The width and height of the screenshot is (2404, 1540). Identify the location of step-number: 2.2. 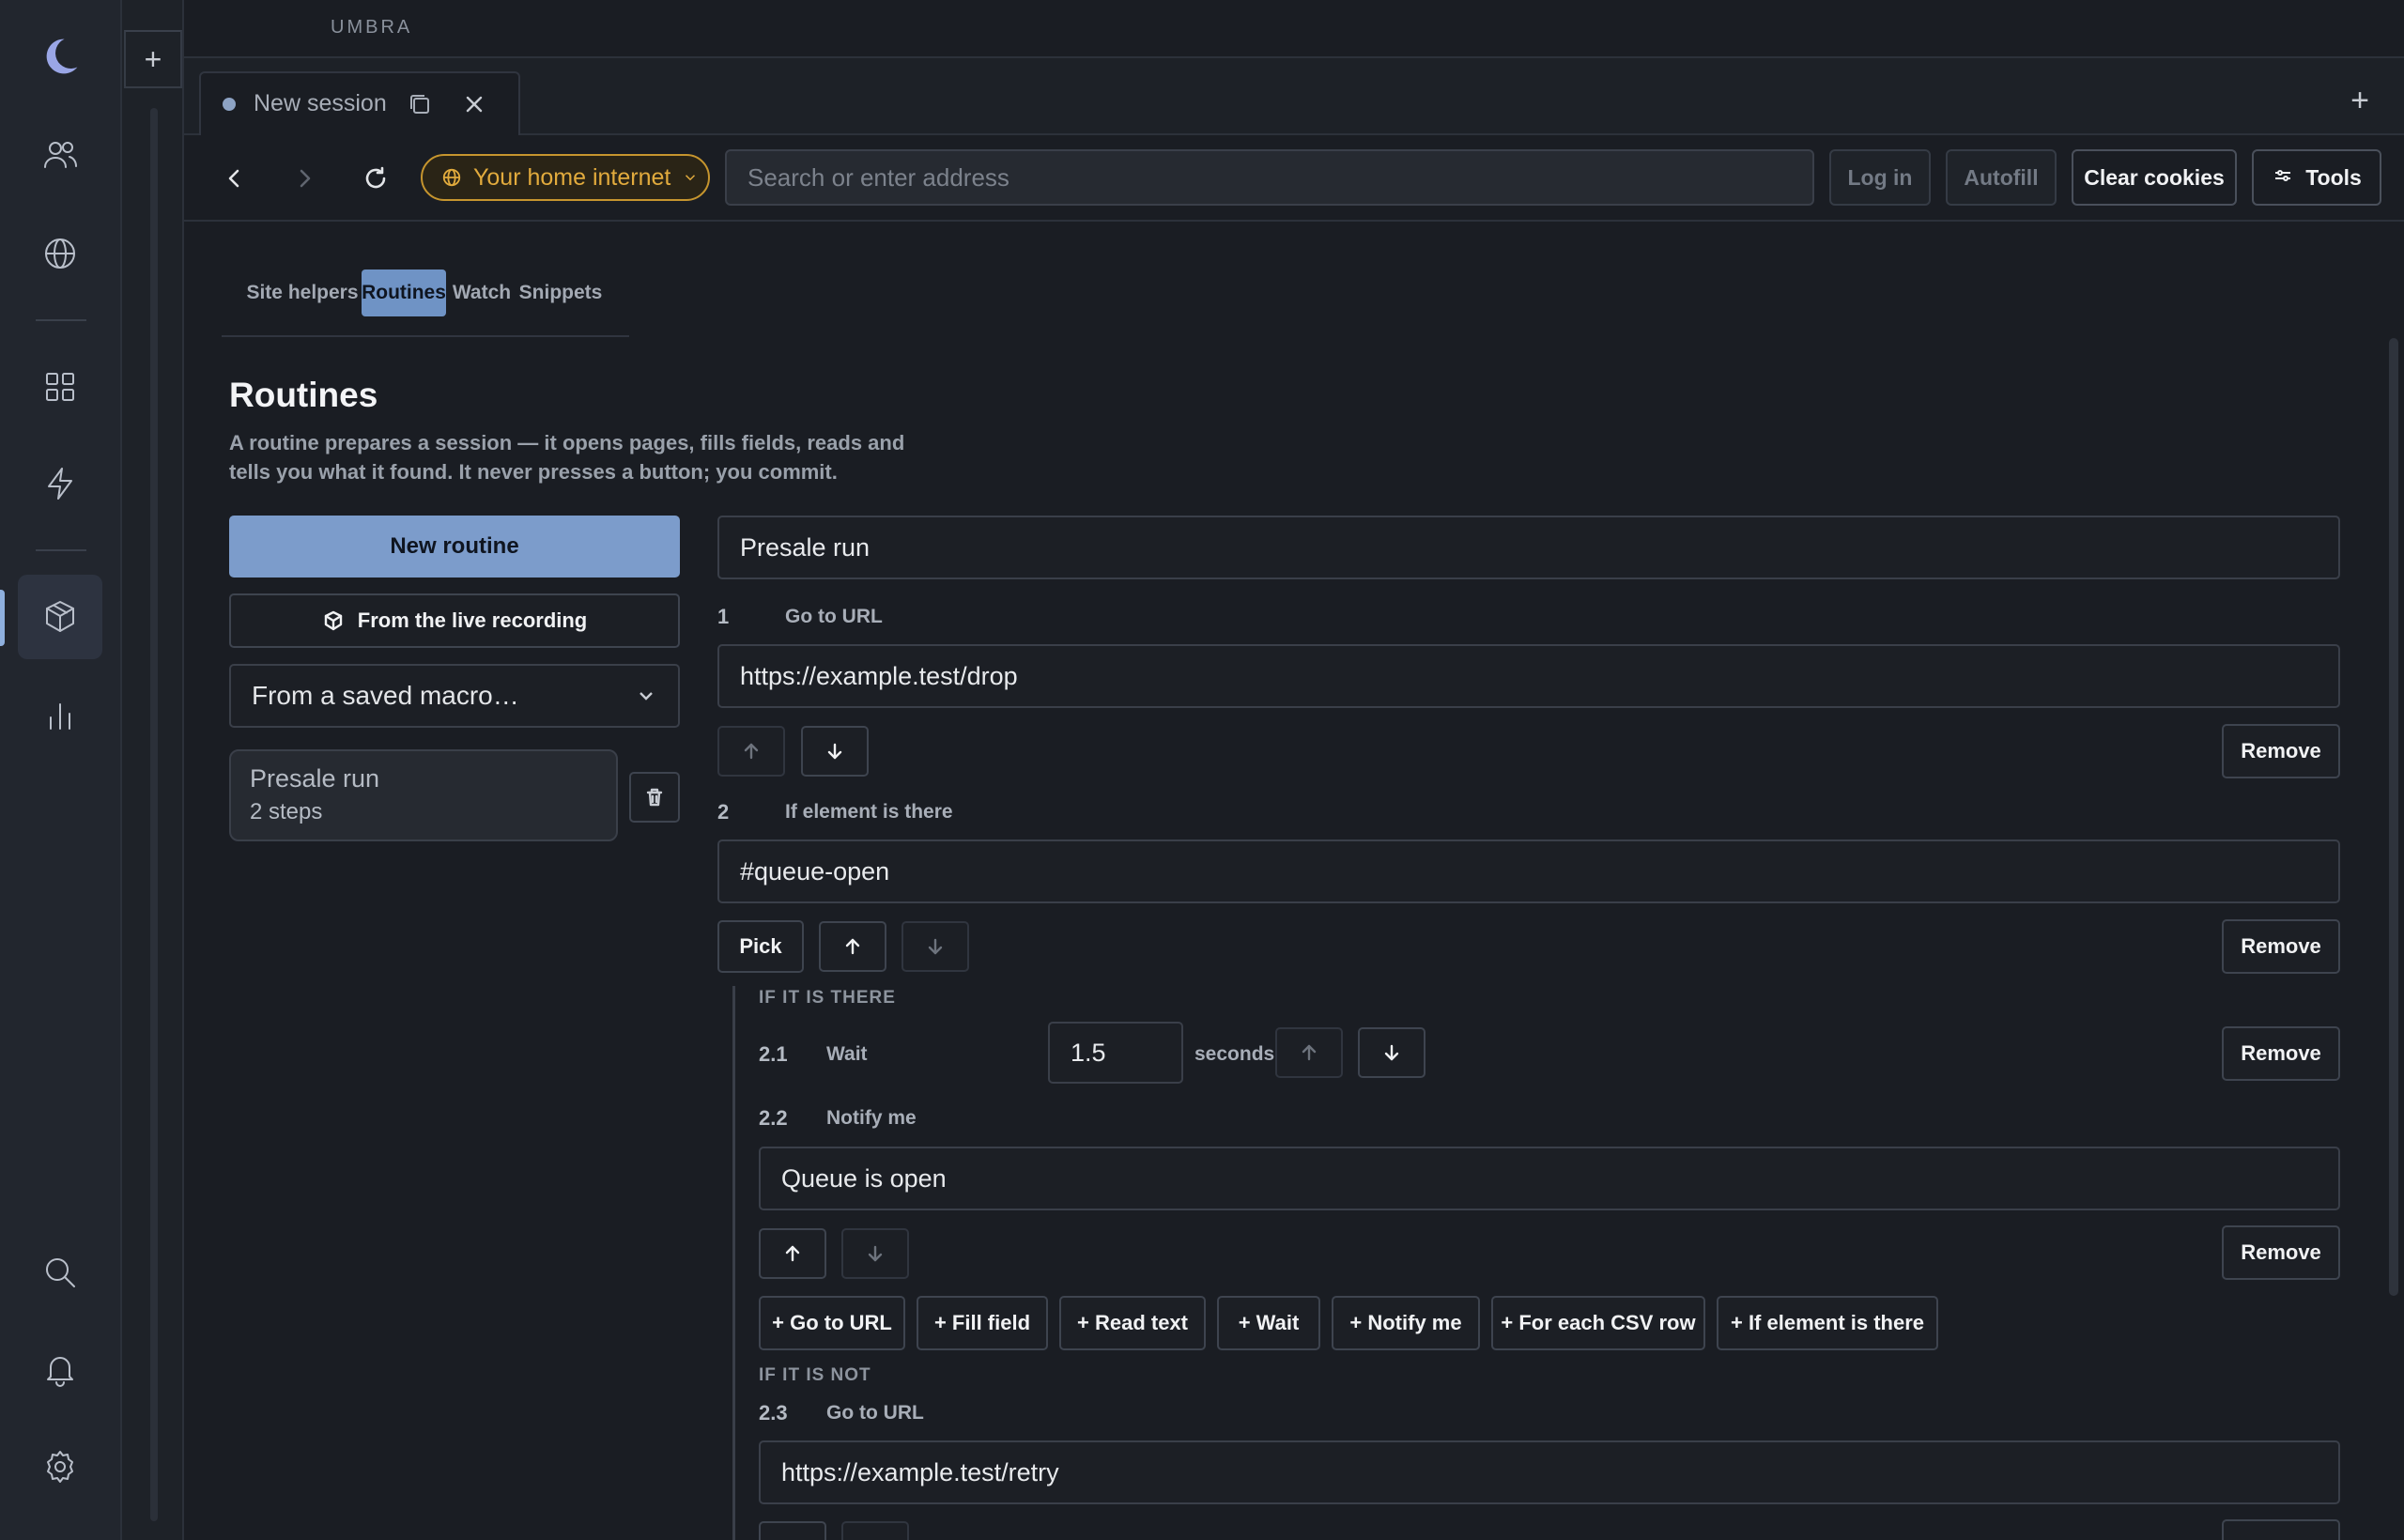
(773, 1118).